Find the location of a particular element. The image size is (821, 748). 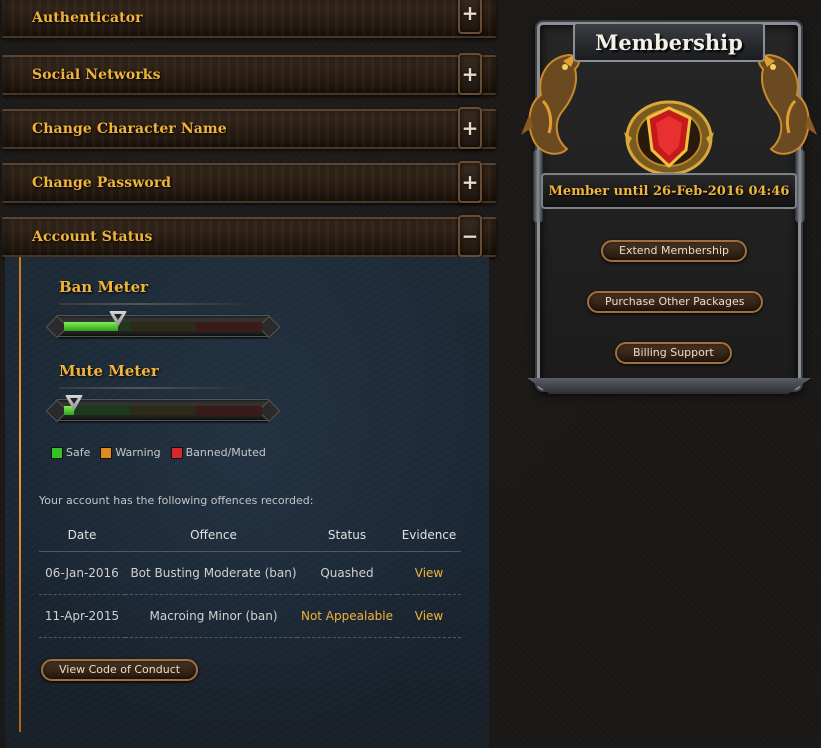

column-header: Offence is located at coordinates (213, 534).